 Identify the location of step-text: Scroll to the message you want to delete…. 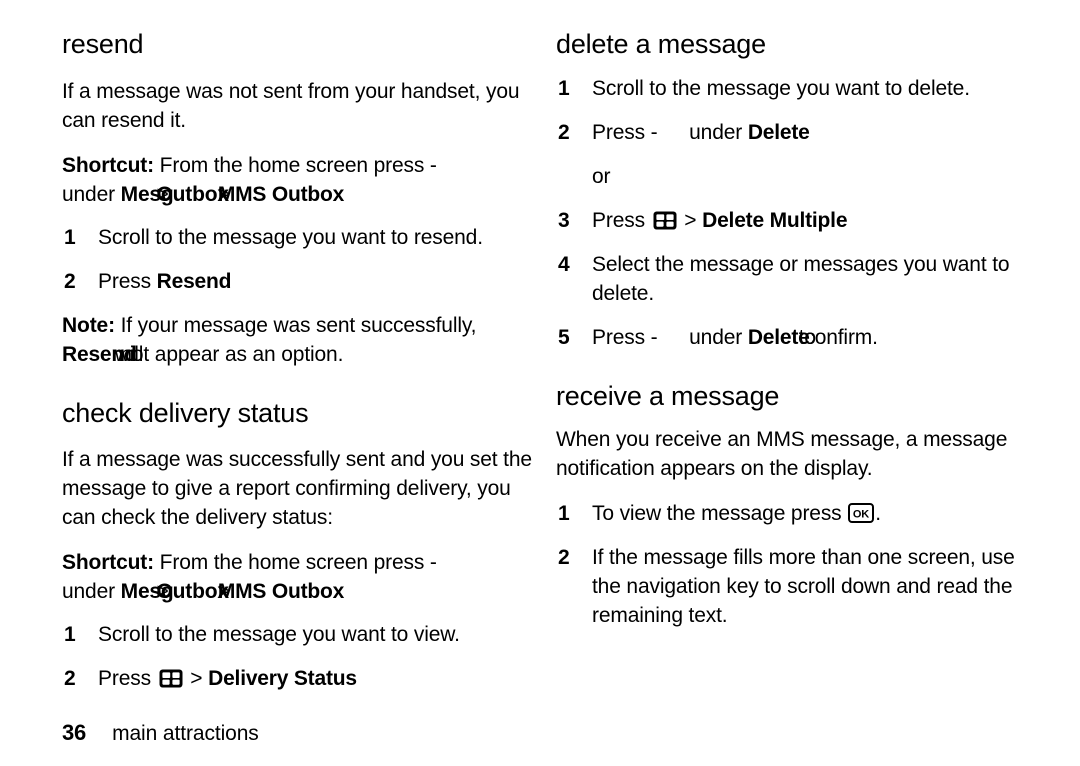
(781, 88).